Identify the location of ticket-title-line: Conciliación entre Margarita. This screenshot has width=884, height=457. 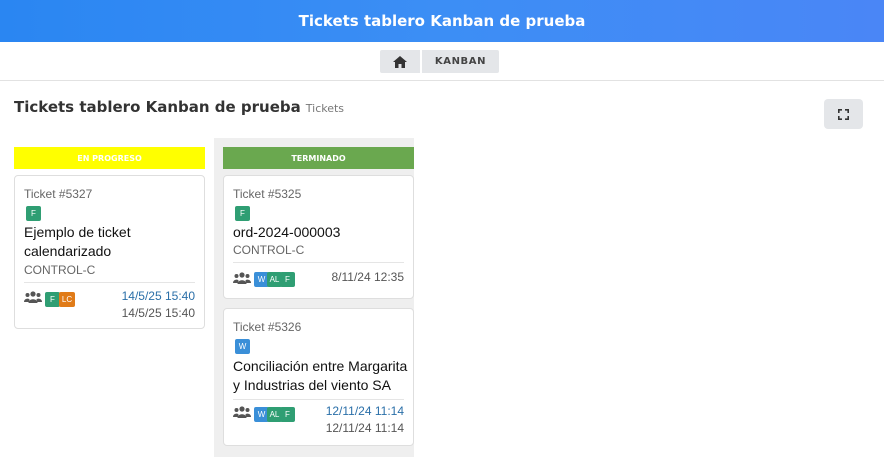
(320, 366).